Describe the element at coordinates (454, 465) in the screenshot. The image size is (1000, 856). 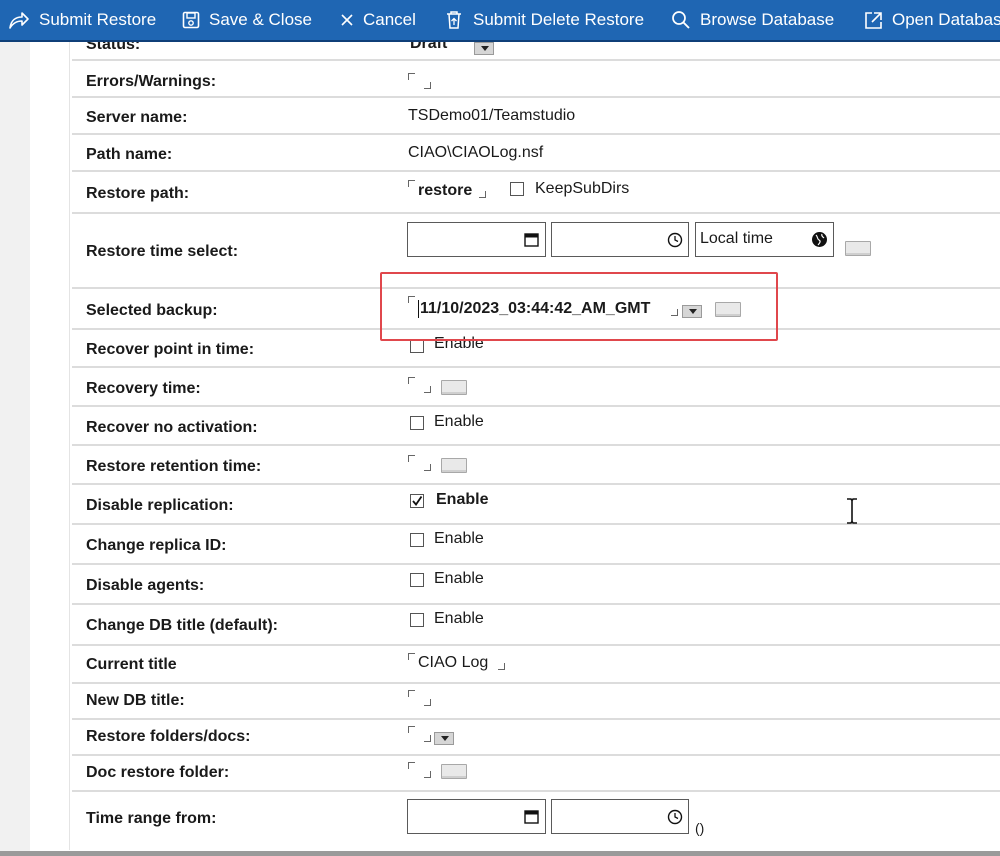
I see `restore-retention-picker-button` at that location.